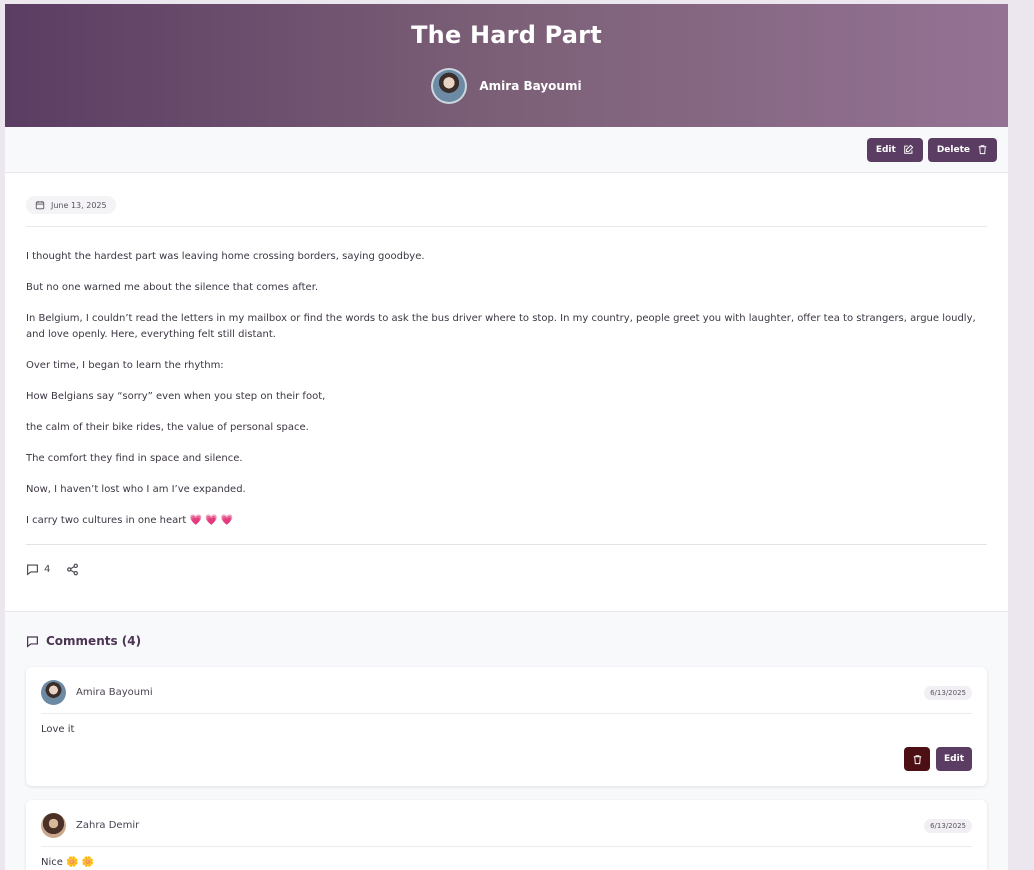 The height and width of the screenshot is (870, 1034). Describe the element at coordinates (94, 641) in the screenshot. I see `comments-title: Comments (4)` at that location.